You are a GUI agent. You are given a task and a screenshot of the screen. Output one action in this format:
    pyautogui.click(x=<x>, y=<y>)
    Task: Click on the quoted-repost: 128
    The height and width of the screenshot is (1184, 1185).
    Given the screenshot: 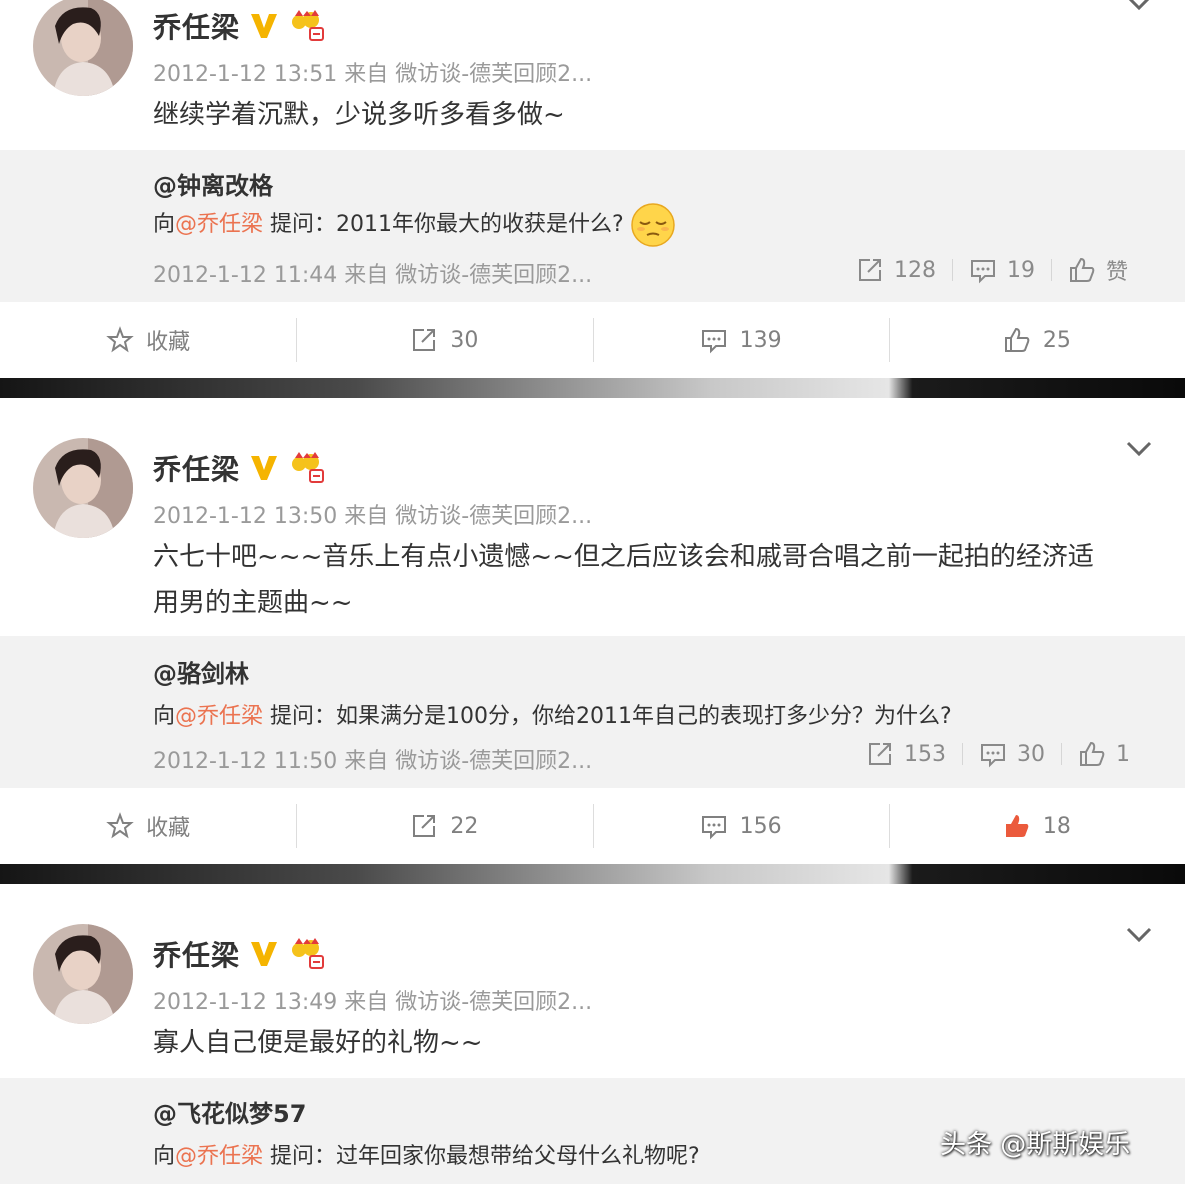 What is the action you would take?
    pyautogui.click(x=896, y=270)
    